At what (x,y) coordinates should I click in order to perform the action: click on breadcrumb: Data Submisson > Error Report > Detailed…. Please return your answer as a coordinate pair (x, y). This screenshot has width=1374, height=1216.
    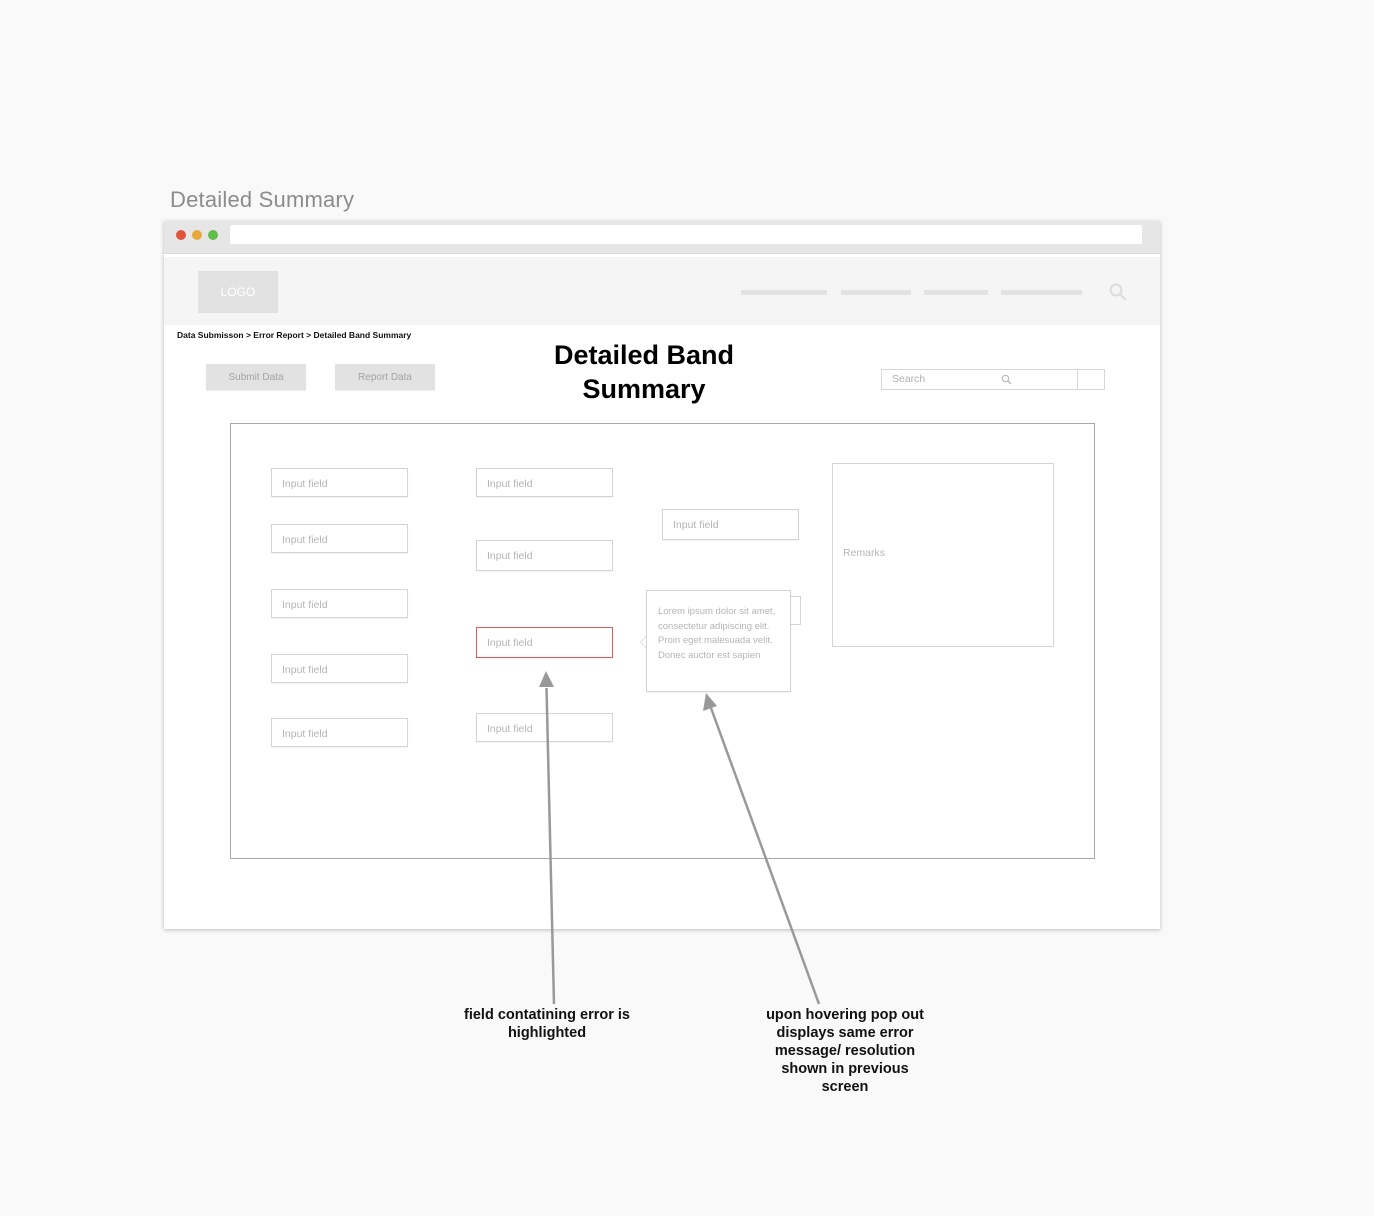
    Looking at the image, I should click on (294, 335).